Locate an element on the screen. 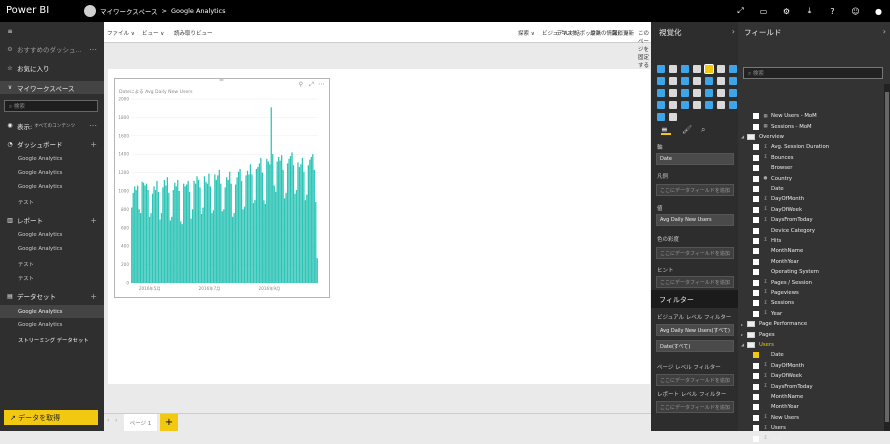 Image resolution: width=890 pixels, height=444 pixels. notifications-icon: ▭ is located at coordinates (763, 11).